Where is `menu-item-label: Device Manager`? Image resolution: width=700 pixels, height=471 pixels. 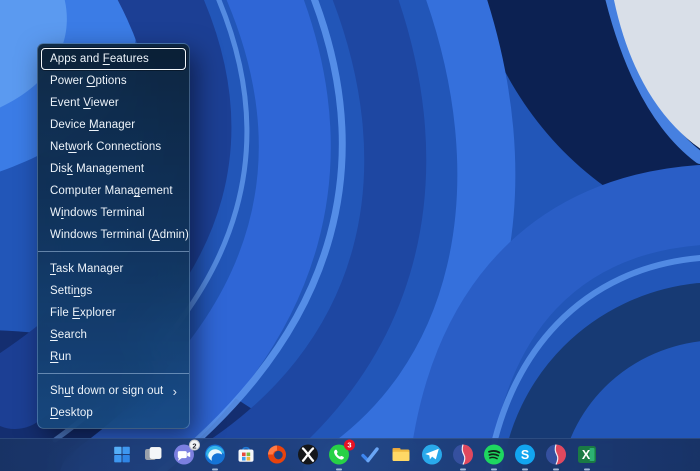
menu-item-label: Device Manager is located at coordinates (93, 125).